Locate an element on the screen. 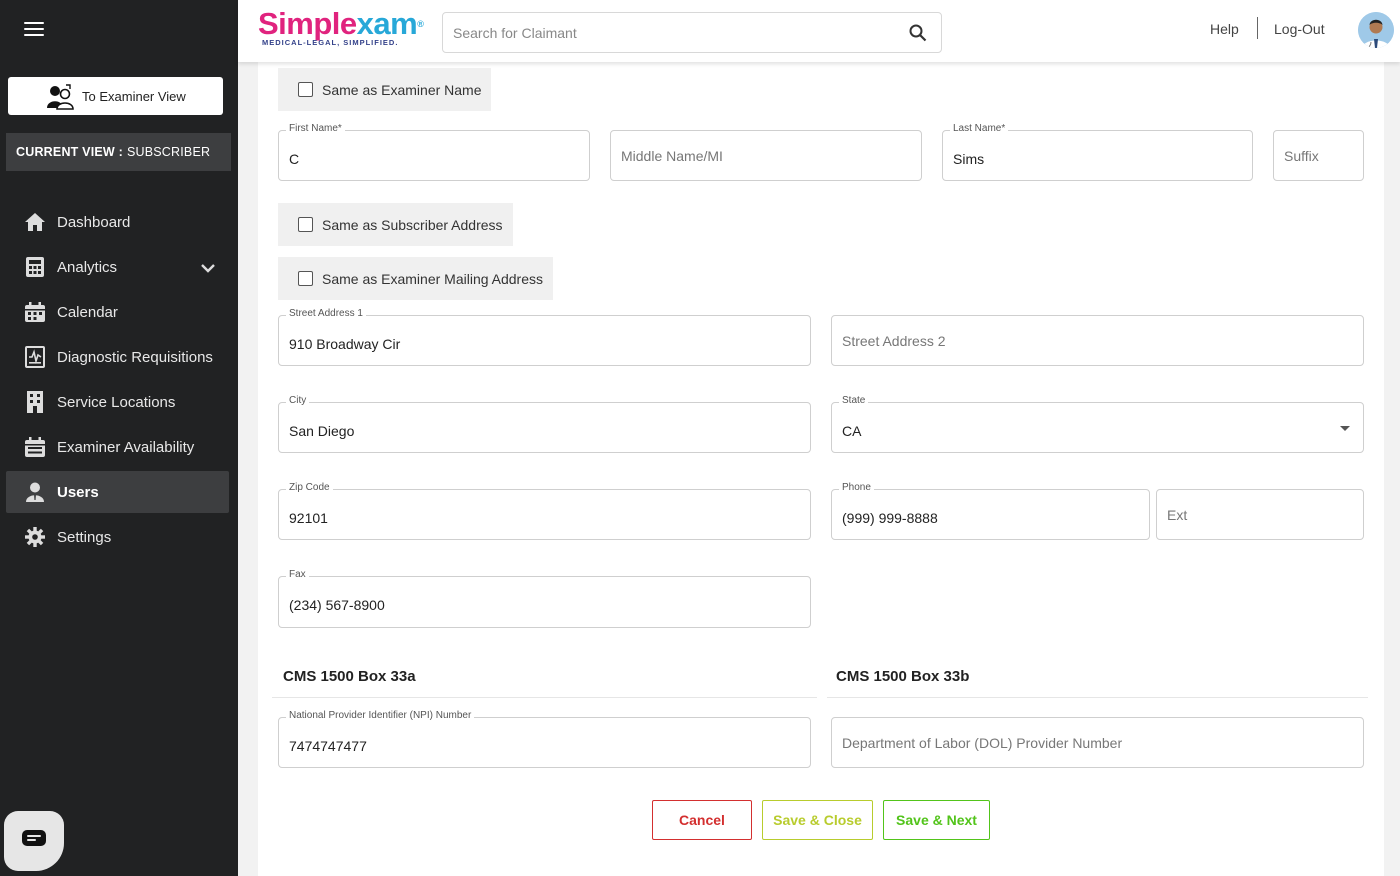 The width and height of the screenshot is (1400, 876). middle-name-field: Middle Name/MI is located at coordinates (766, 155).